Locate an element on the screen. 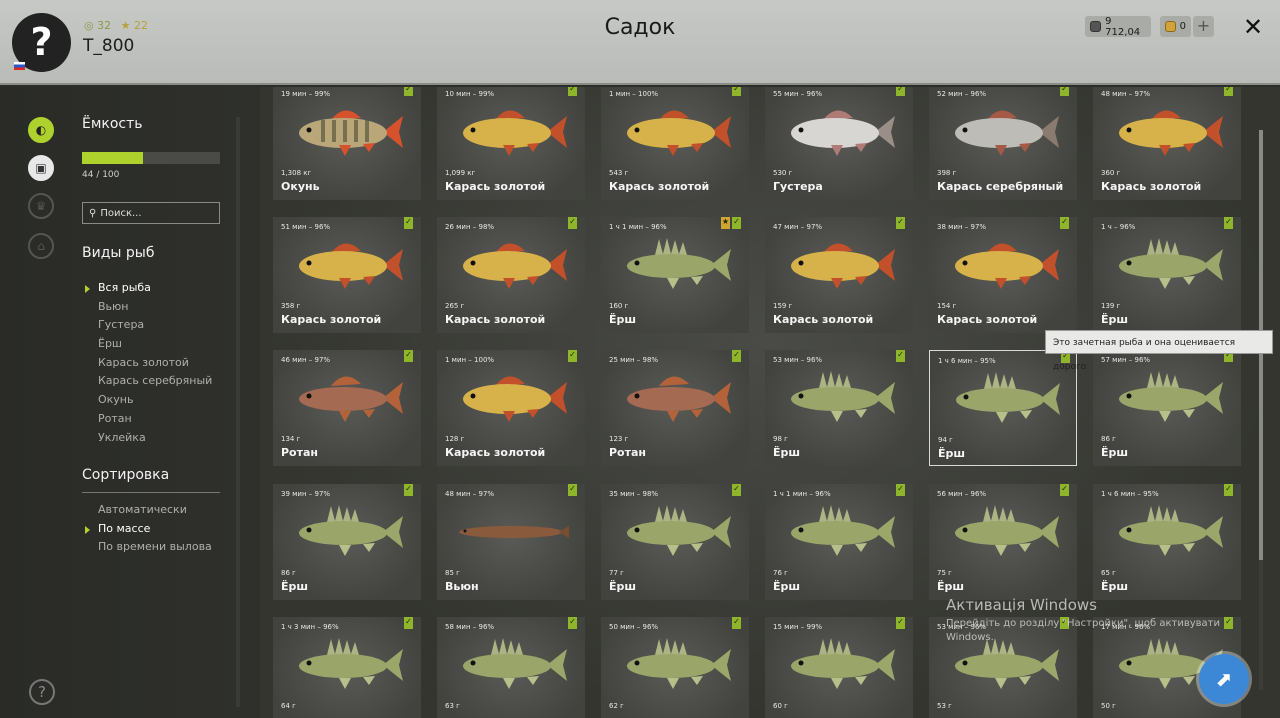 The image size is (1280, 718). trophy-icon: ♛ is located at coordinates (41, 206).